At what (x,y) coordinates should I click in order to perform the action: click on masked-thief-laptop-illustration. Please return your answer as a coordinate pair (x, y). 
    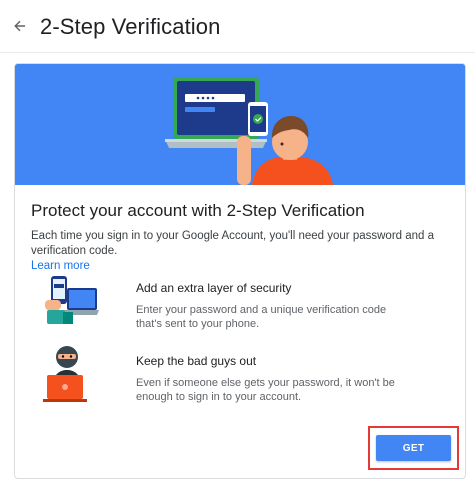
    Looking at the image, I should click on (69, 375).